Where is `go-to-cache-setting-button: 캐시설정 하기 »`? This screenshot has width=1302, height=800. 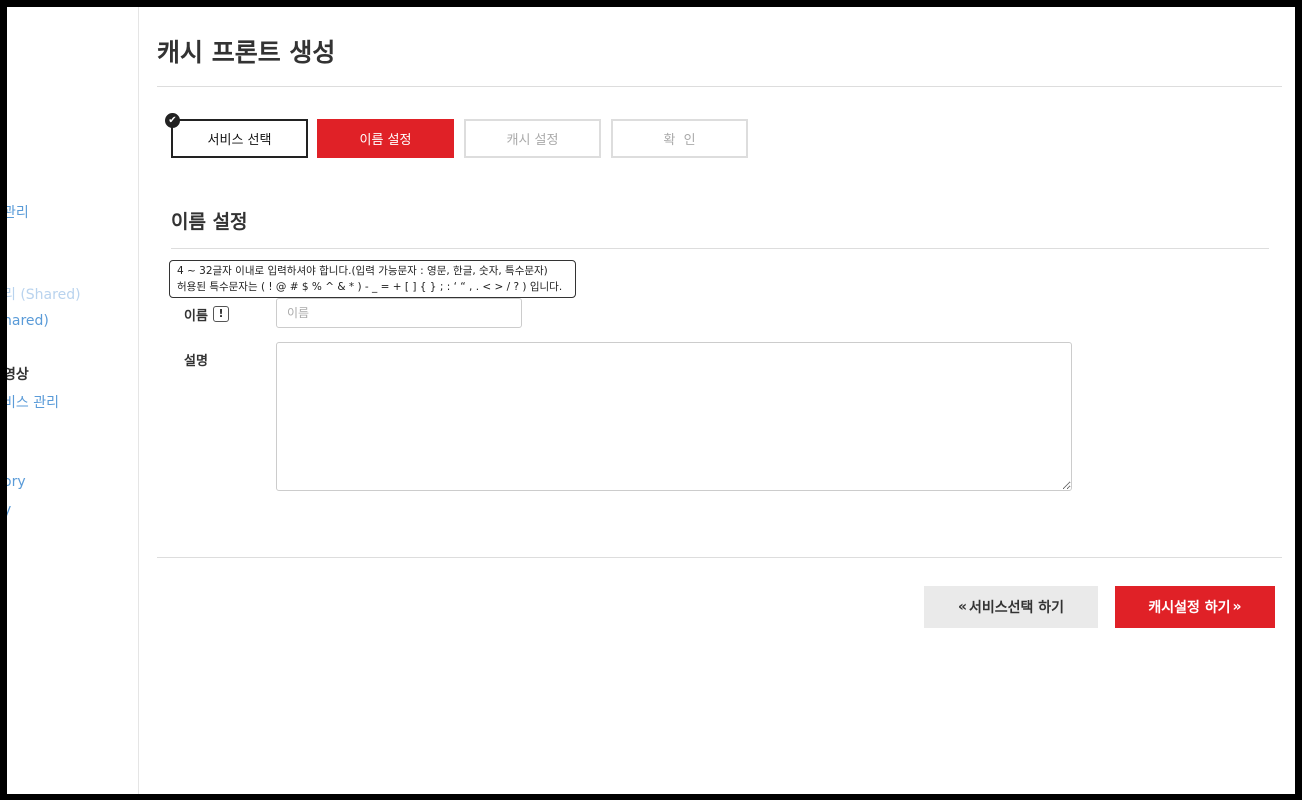 go-to-cache-setting-button: 캐시설정 하기 » is located at coordinates (1195, 607).